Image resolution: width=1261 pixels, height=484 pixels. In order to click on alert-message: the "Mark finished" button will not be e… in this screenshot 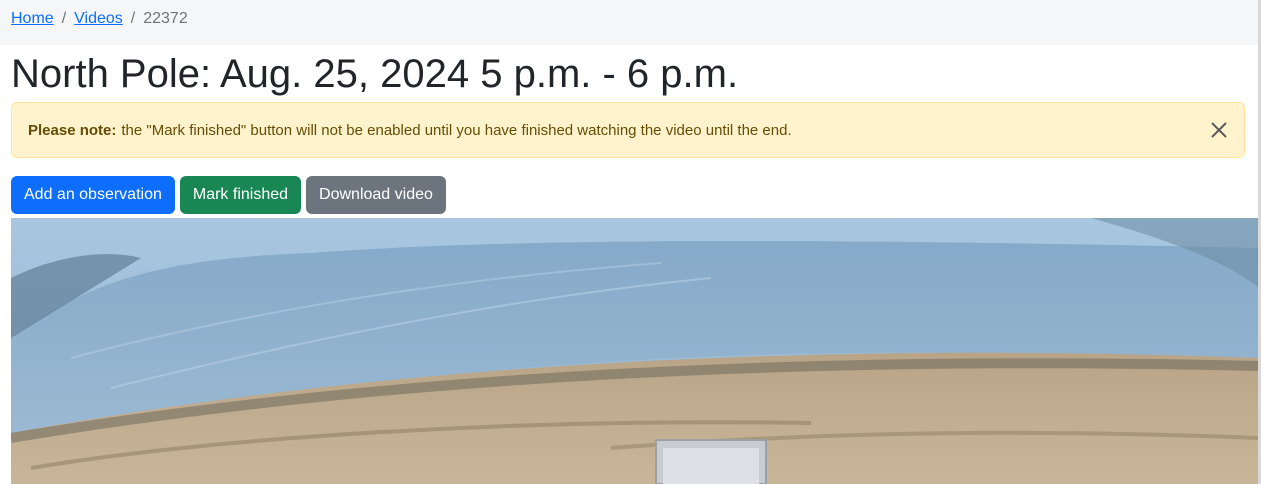, I will do `click(456, 130)`.